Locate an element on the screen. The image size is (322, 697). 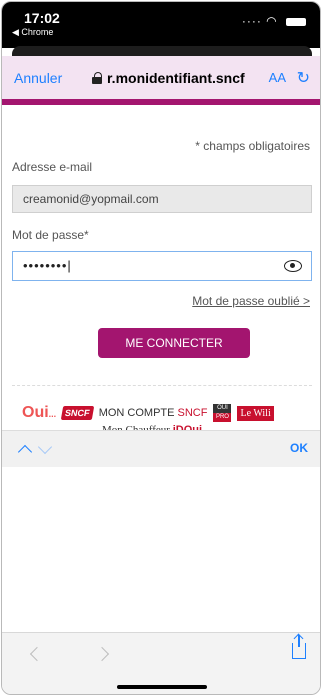
password-value: ••••••••| is located at coordinates (47, 265).